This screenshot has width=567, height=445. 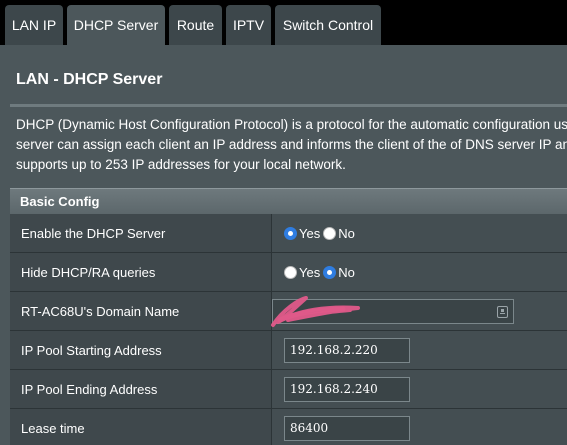 I want to click on tab-iptv: IPTV, so click(x=248, y=25).